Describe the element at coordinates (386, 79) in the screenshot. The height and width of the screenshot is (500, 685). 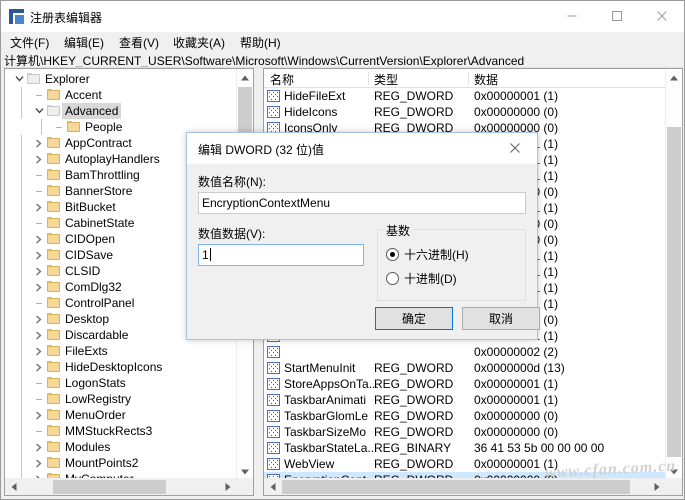
I see `column-header-type: 类型` at that location.